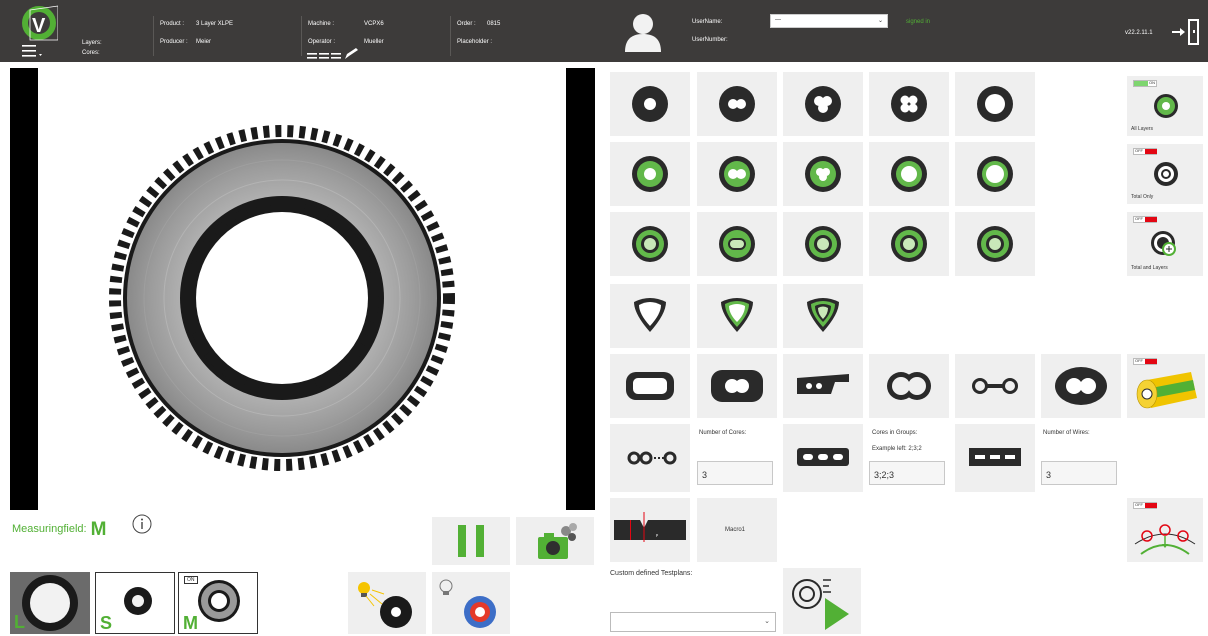 The height and width of the screenshot is (636, 1208). What do you see at coordinates (215, 24) in the screenshot?
I see `product-value: 3 Layer XLPE` at bounding box center [215, 24].